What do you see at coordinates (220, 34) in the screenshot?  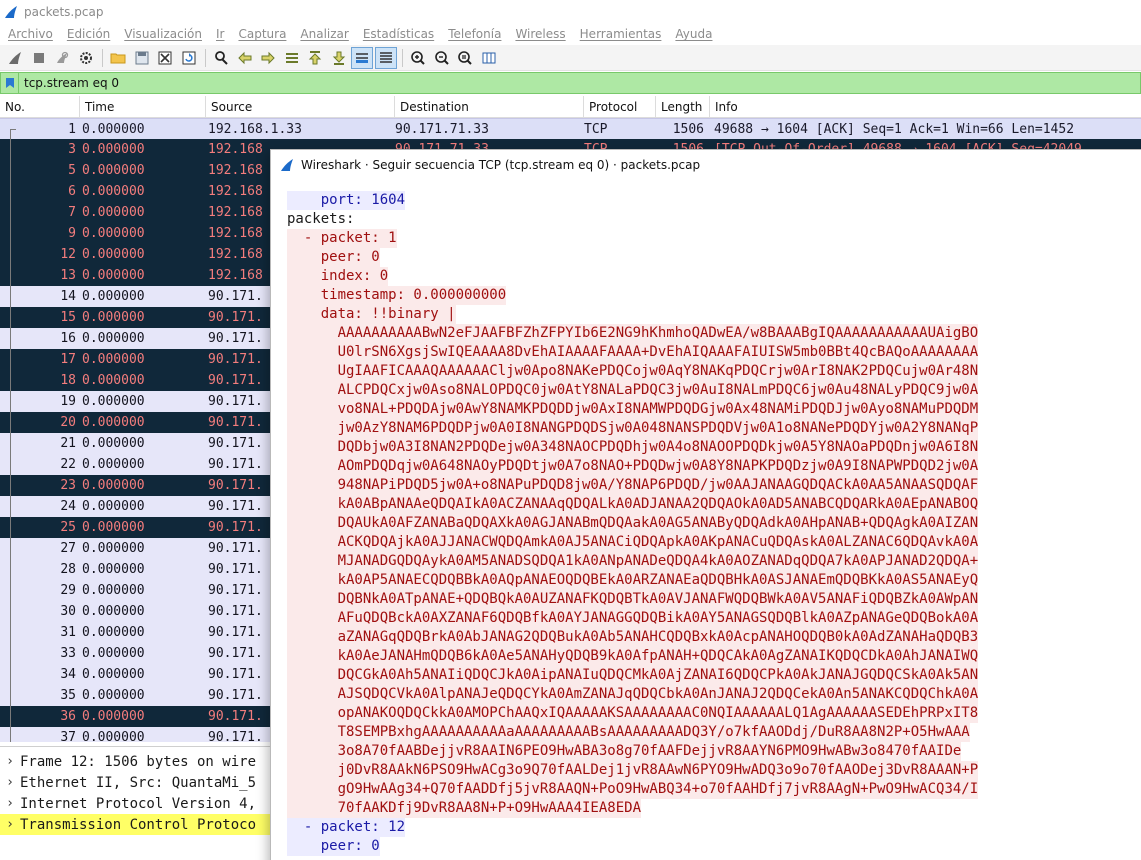 I see `menu-ir: Ir` at bounding box center [220, 34].